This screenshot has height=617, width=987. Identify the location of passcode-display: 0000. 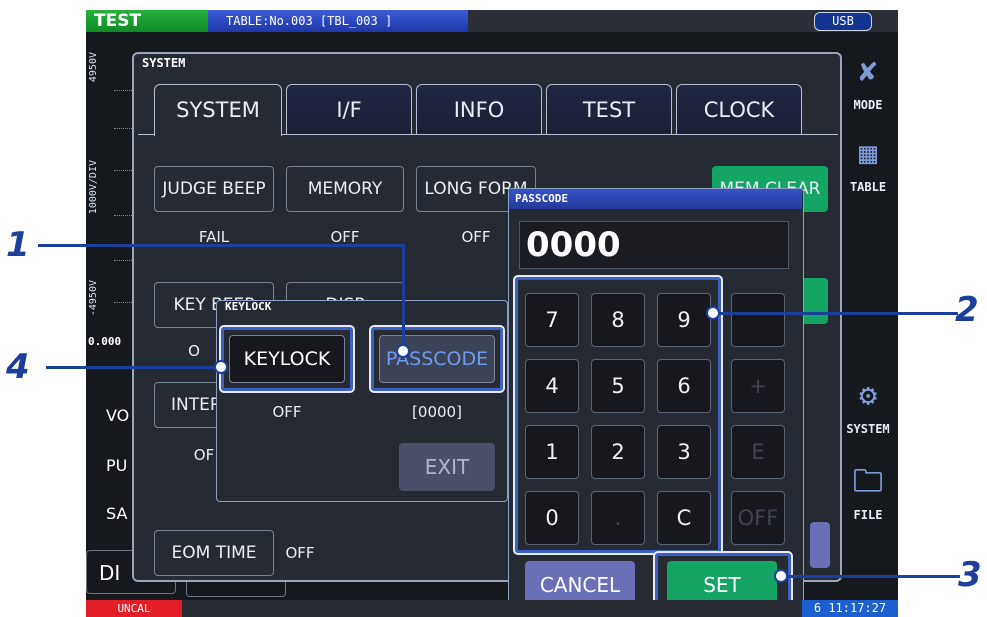
(654, 245).